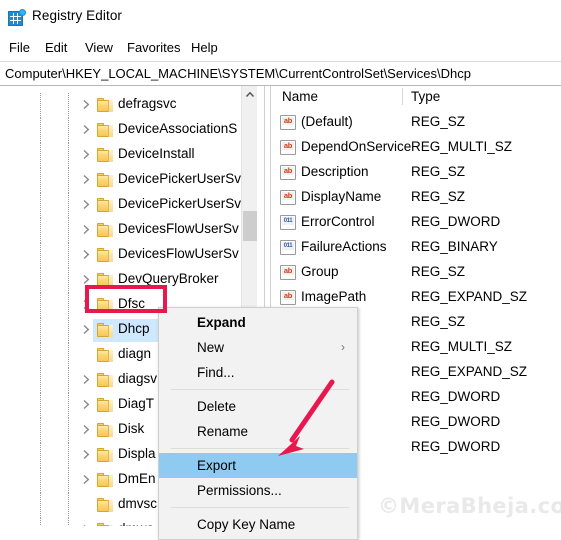 Image resolution: width=561 pixels, height=540 pixels. What do you see at coordinates (260, 448) in the screenshot?
I see `menu-separator` at bounding box center [260, 448].